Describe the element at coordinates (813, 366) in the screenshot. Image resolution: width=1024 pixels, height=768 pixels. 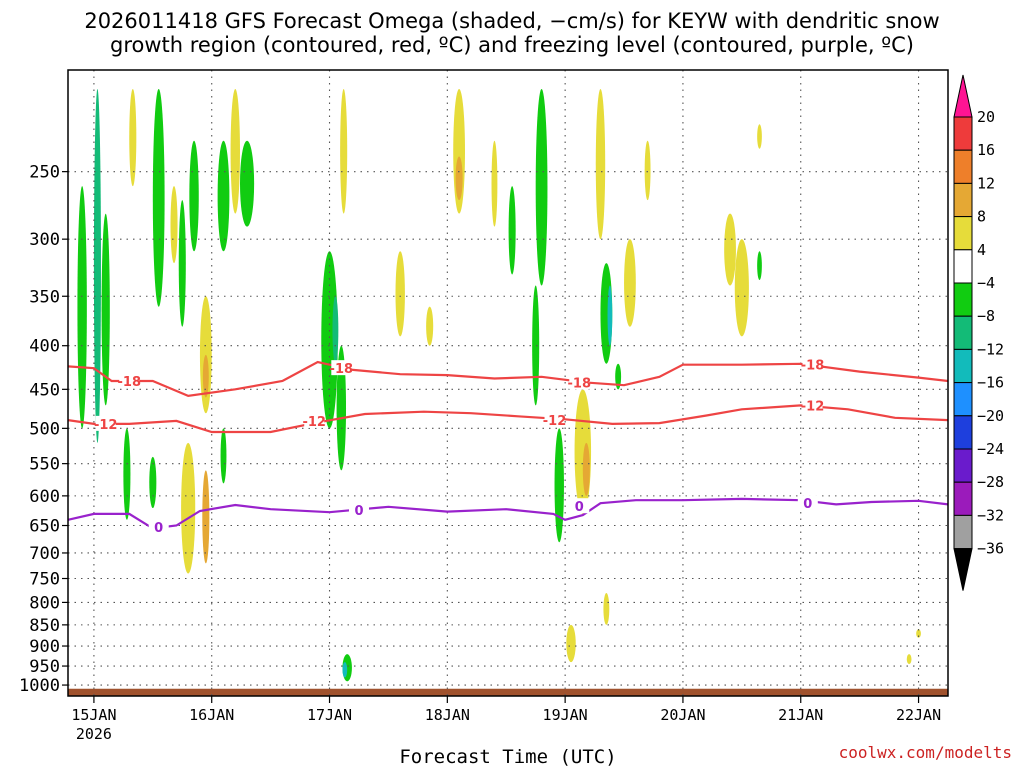
I see `snow_growth-contour-label-0-3: -18` at that location.